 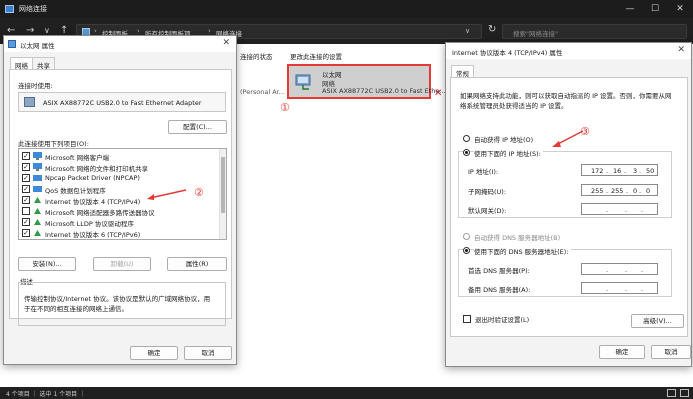 What do you see at coordinates (522, 251) in the screenshot?
I see `manual-dns-label: 使用下面的 DNS 服务器地址(E):` at bounding box center [522, 251].